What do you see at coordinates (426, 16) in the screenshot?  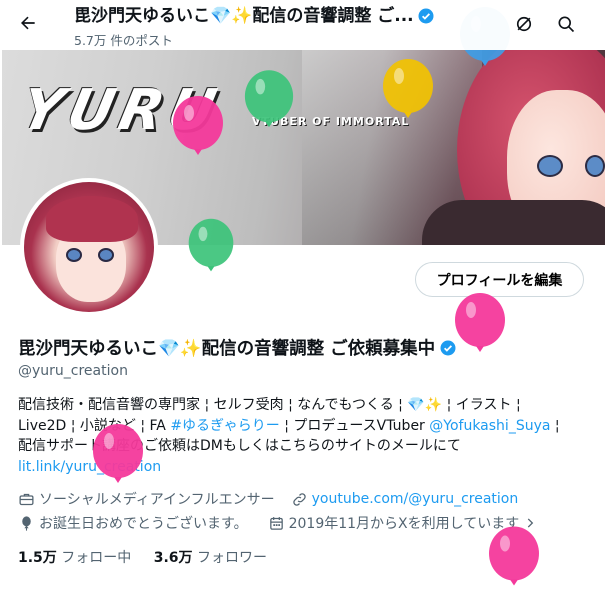 I see `verified-badge-icon` at bounding box center [426, 16].